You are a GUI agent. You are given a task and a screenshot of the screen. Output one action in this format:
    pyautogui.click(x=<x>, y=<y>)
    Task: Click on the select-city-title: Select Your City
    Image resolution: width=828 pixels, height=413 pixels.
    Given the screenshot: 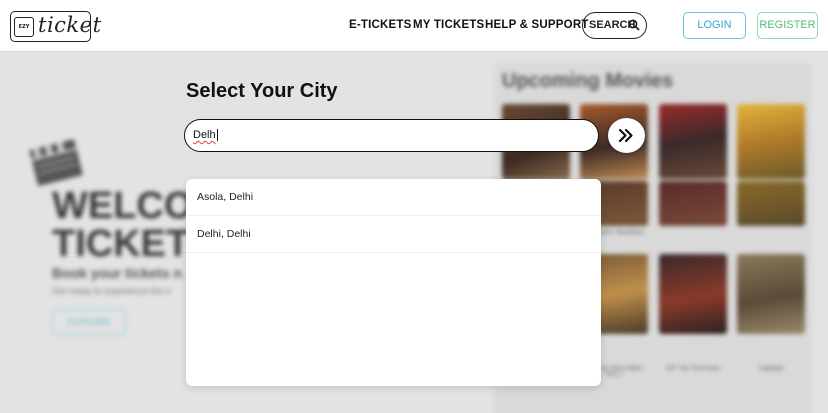 What is the action you would take?
    pyautogui.click(x=262, y=91)
    